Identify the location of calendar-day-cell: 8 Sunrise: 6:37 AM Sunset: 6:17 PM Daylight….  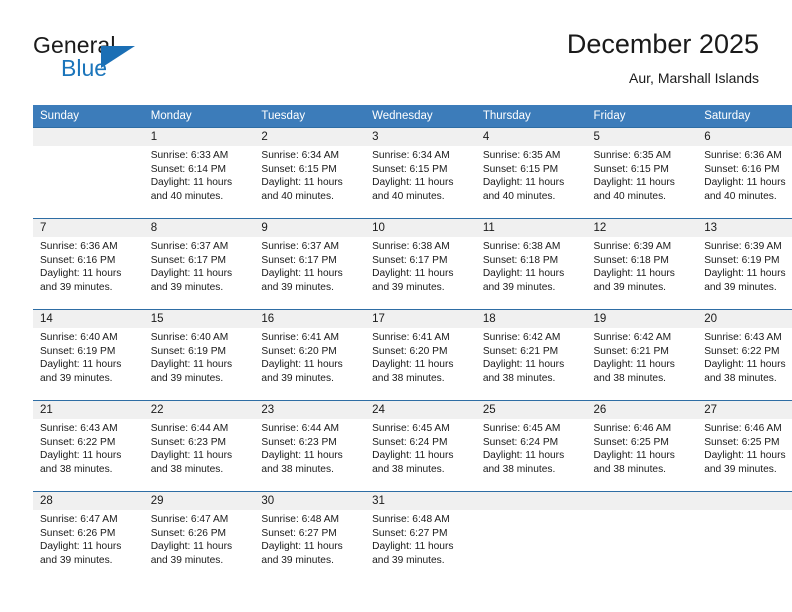
(199, 264).